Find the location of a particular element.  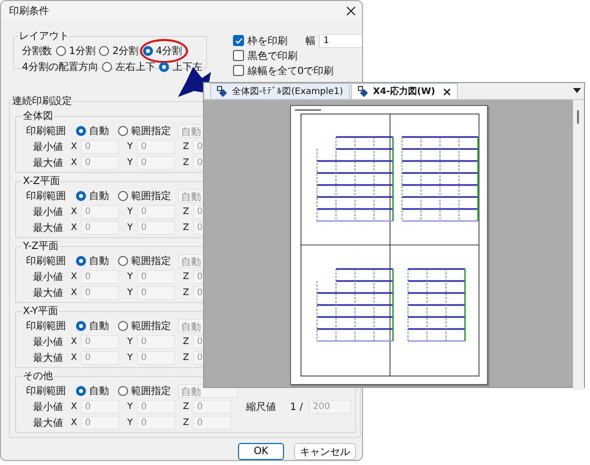

caret-icon is located at coordinates (577, 90).